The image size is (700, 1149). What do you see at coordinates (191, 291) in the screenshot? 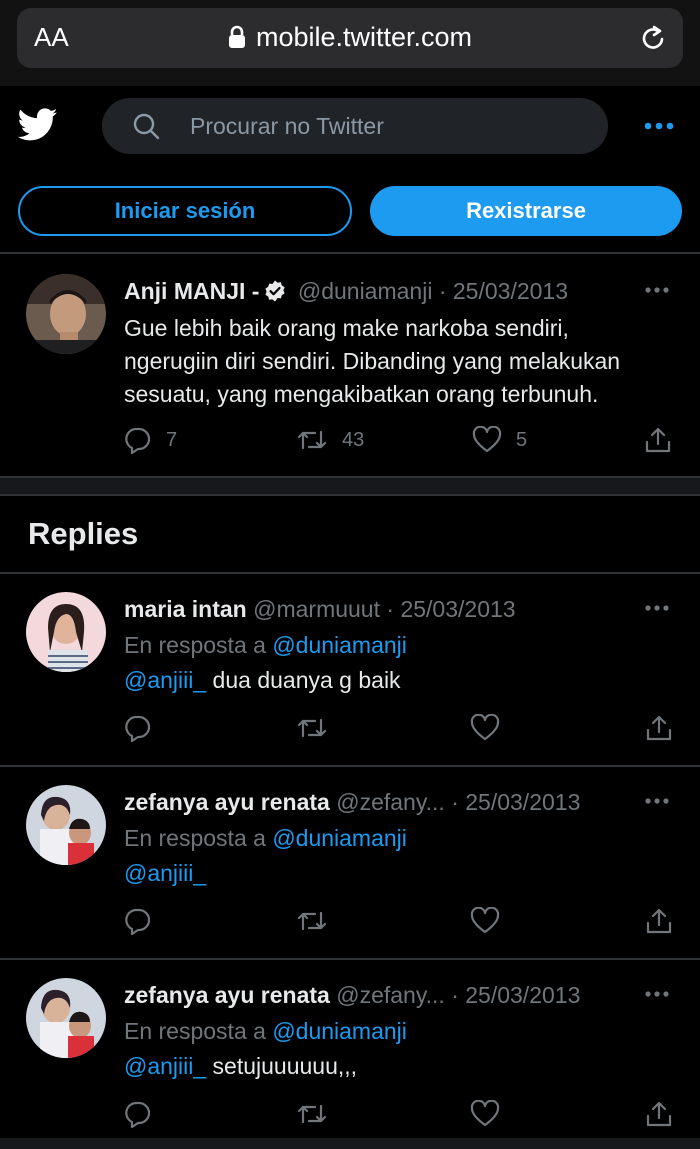
I see `author-name: Anji MANJI -` at bounding box center [191, 291].